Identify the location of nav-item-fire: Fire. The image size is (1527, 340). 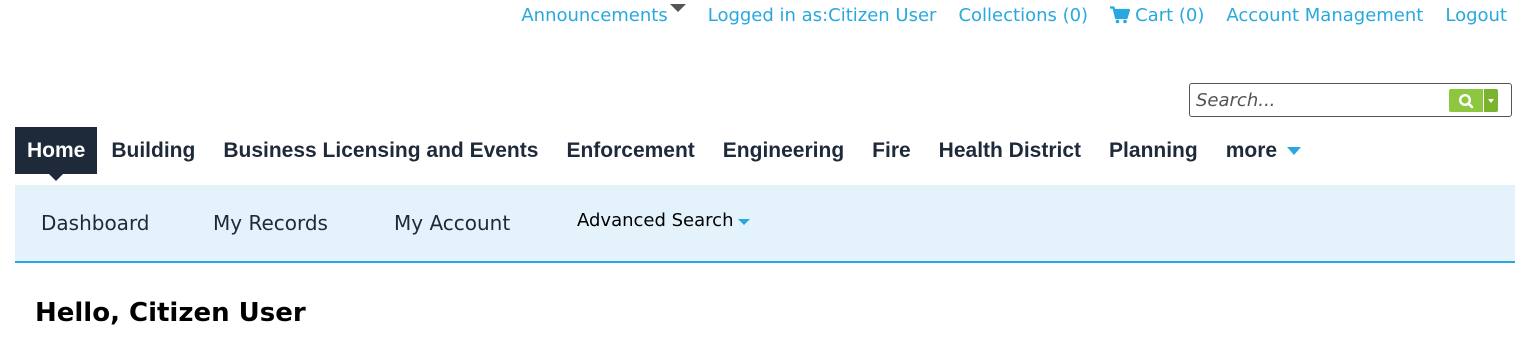
(891, 150).